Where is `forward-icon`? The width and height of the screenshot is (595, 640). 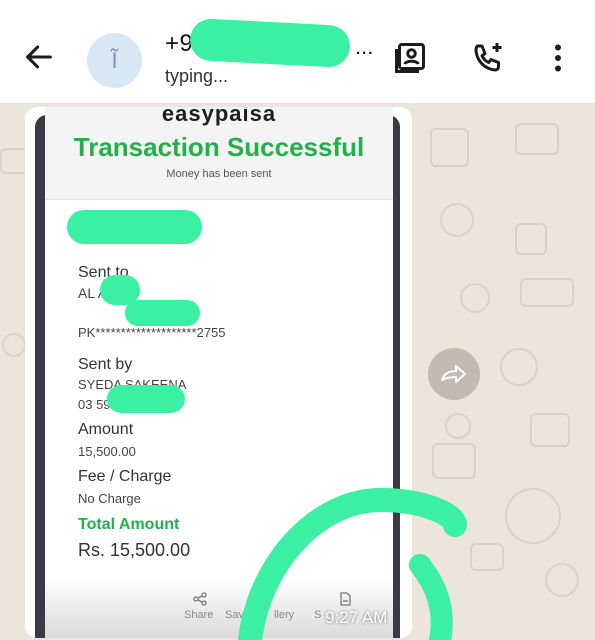 forward-icon is located at coordinates (453, 374).